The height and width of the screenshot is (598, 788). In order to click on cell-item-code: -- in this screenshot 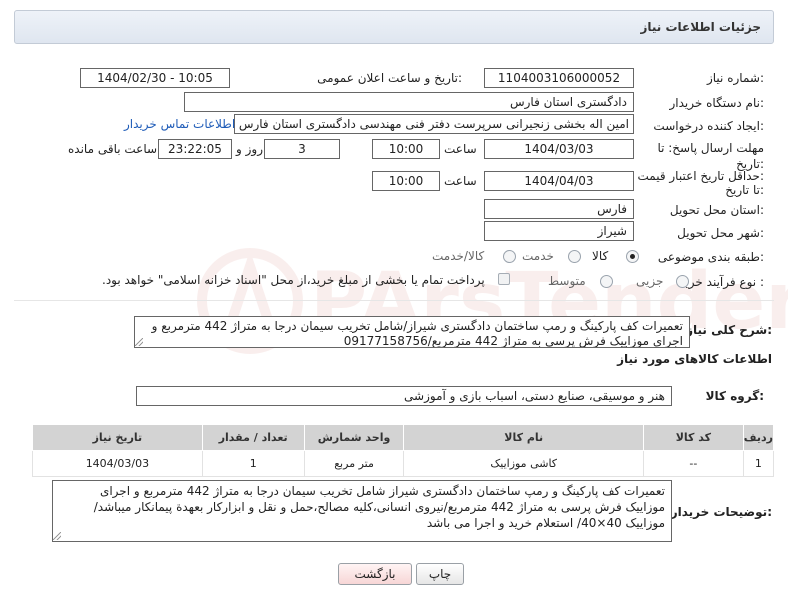, I will do `click(693, 463)`.